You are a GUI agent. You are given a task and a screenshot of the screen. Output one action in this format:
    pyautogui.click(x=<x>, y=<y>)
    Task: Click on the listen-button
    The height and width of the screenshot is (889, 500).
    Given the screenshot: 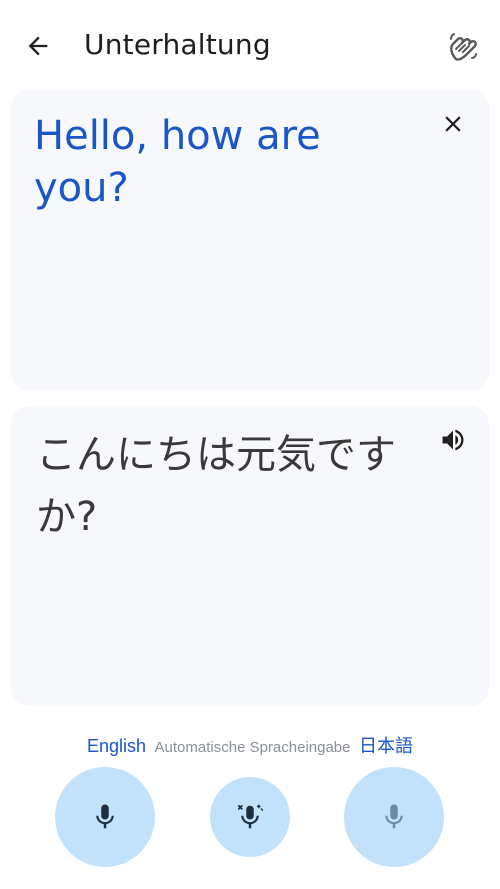 What is the action you would take?
    pyautogui.click(x=453, y=440)
    